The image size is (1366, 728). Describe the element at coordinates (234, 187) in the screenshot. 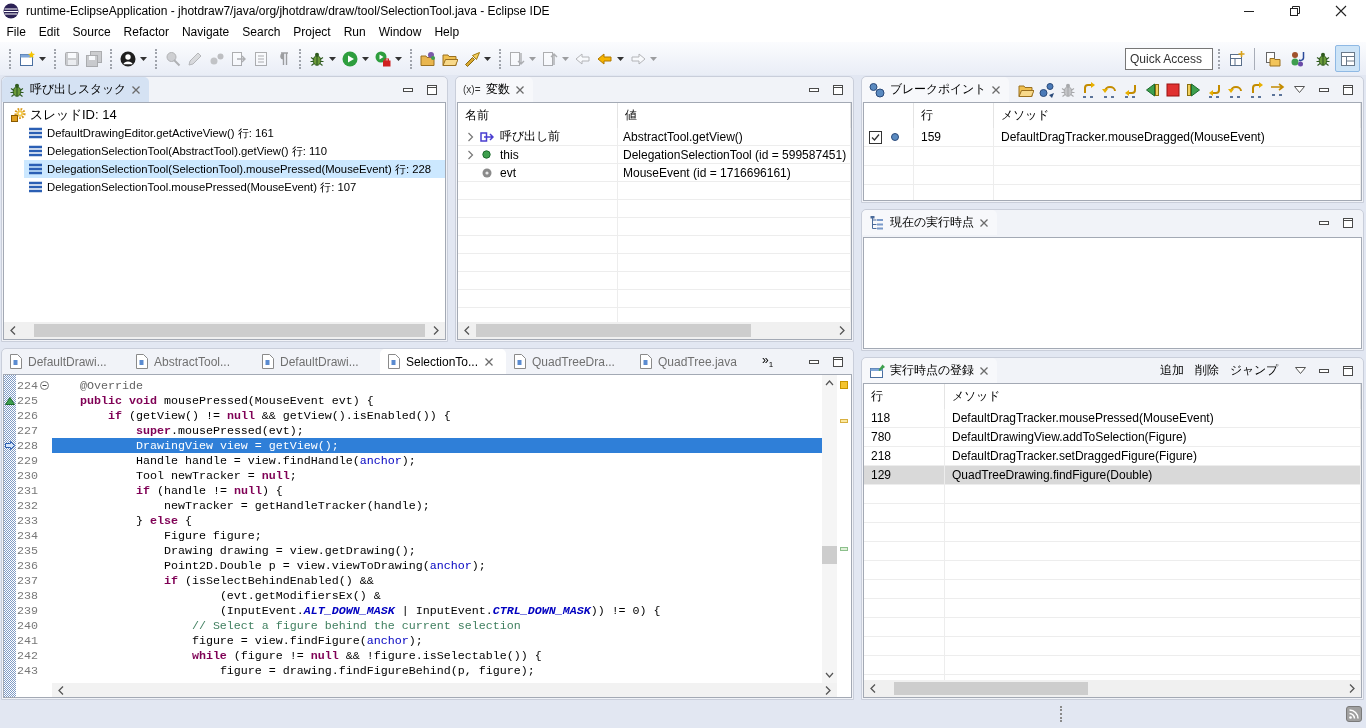

I see `tree-item: DelegationSelectionTool.mousePressed(MouseEvent) 行: 107` at that location.